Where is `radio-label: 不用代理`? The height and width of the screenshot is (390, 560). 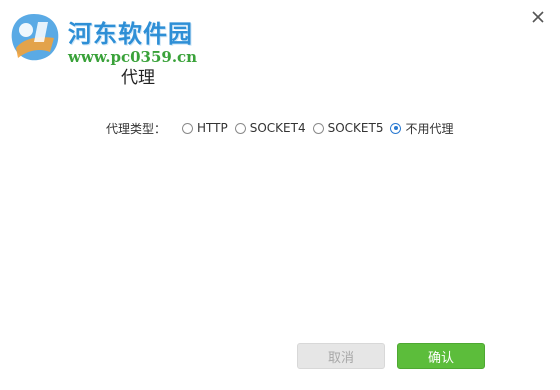 radio-label: 不用代理 is located at coordinates (429, 128).